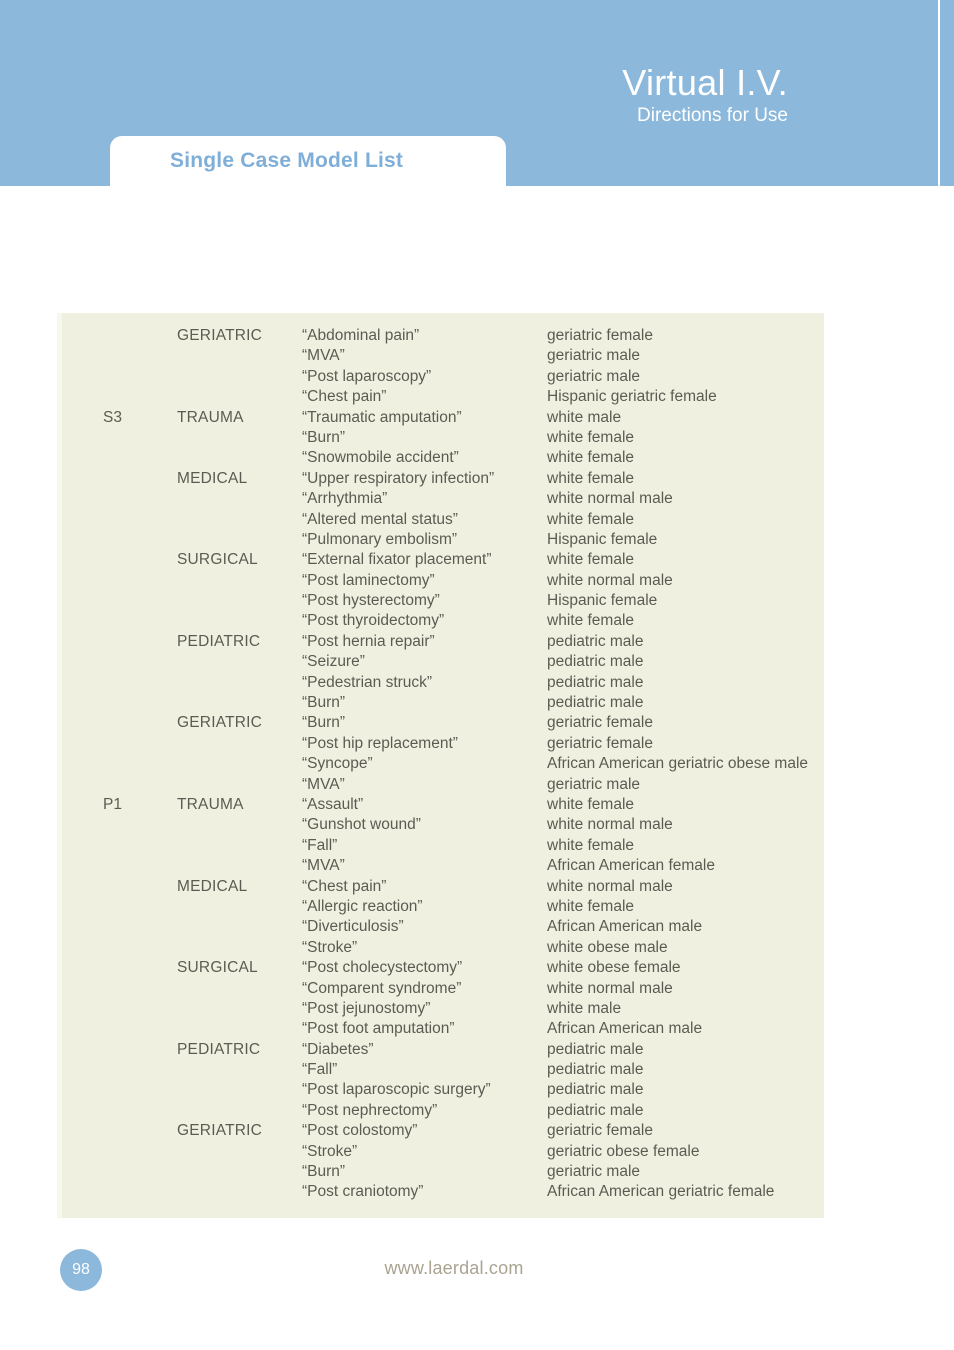 The height and width of the screenshot is (1350, 954). I want to click on table-cell-case: “Diverticulosis”, so click(353, 927).